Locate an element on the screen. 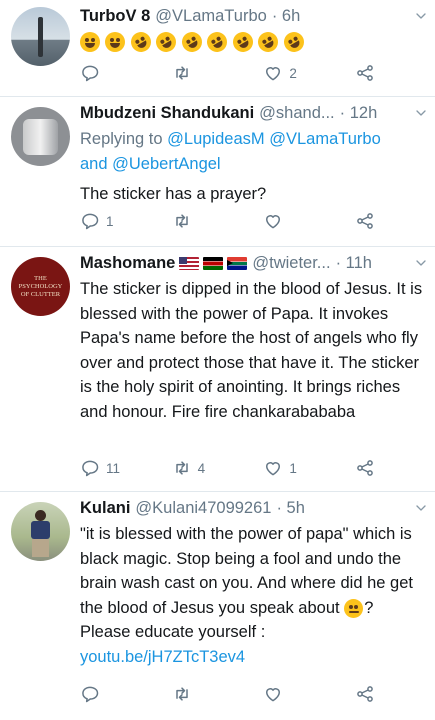 This screenshot has height=720, width=435. mention-link: @UebertAngel is located at coordinates (166, 164).